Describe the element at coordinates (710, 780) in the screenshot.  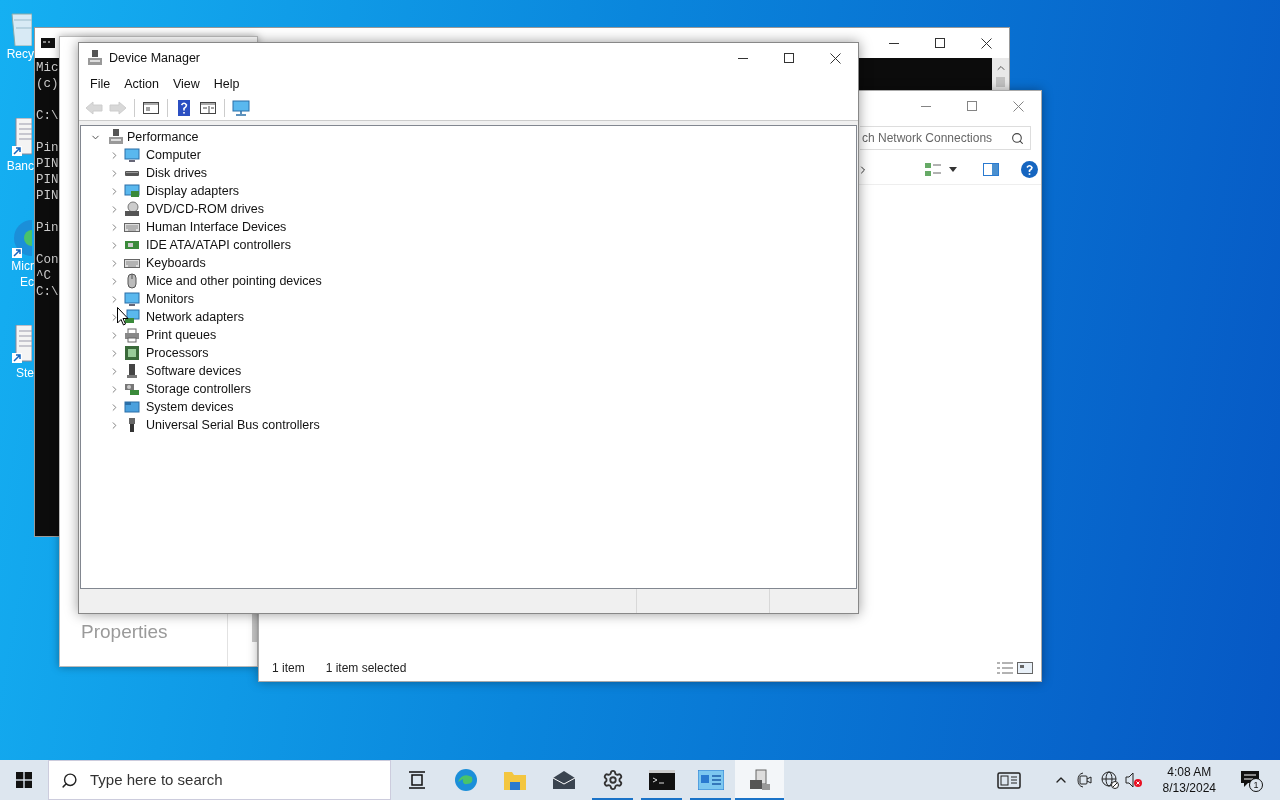
I see `control-panel-icon` at that location.